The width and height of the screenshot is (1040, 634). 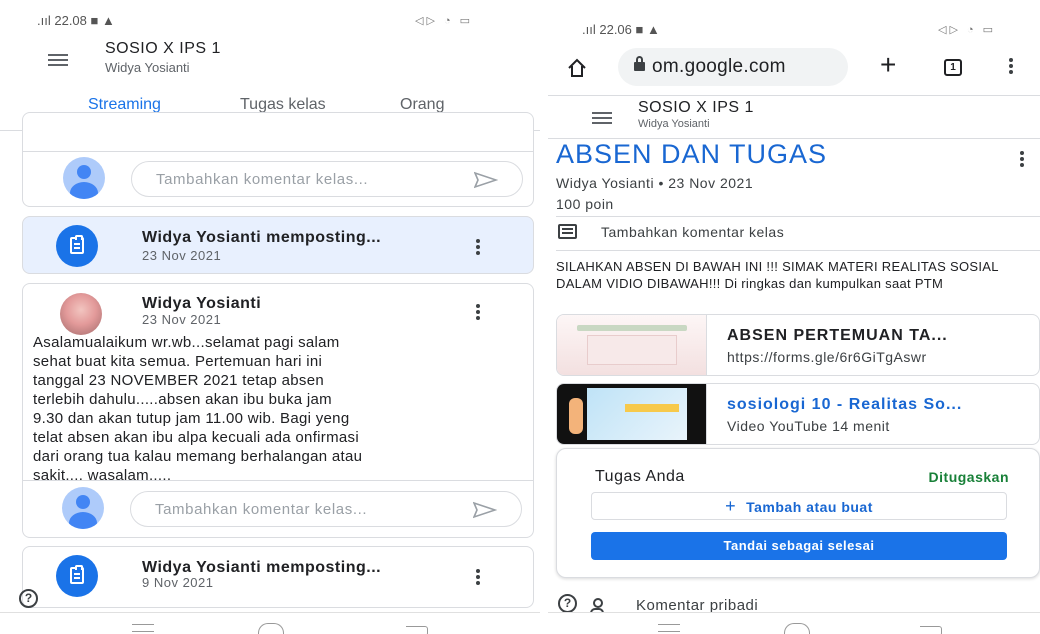 I want to click on assigned-status: Ditugaskan, so click(x=968, y=477).